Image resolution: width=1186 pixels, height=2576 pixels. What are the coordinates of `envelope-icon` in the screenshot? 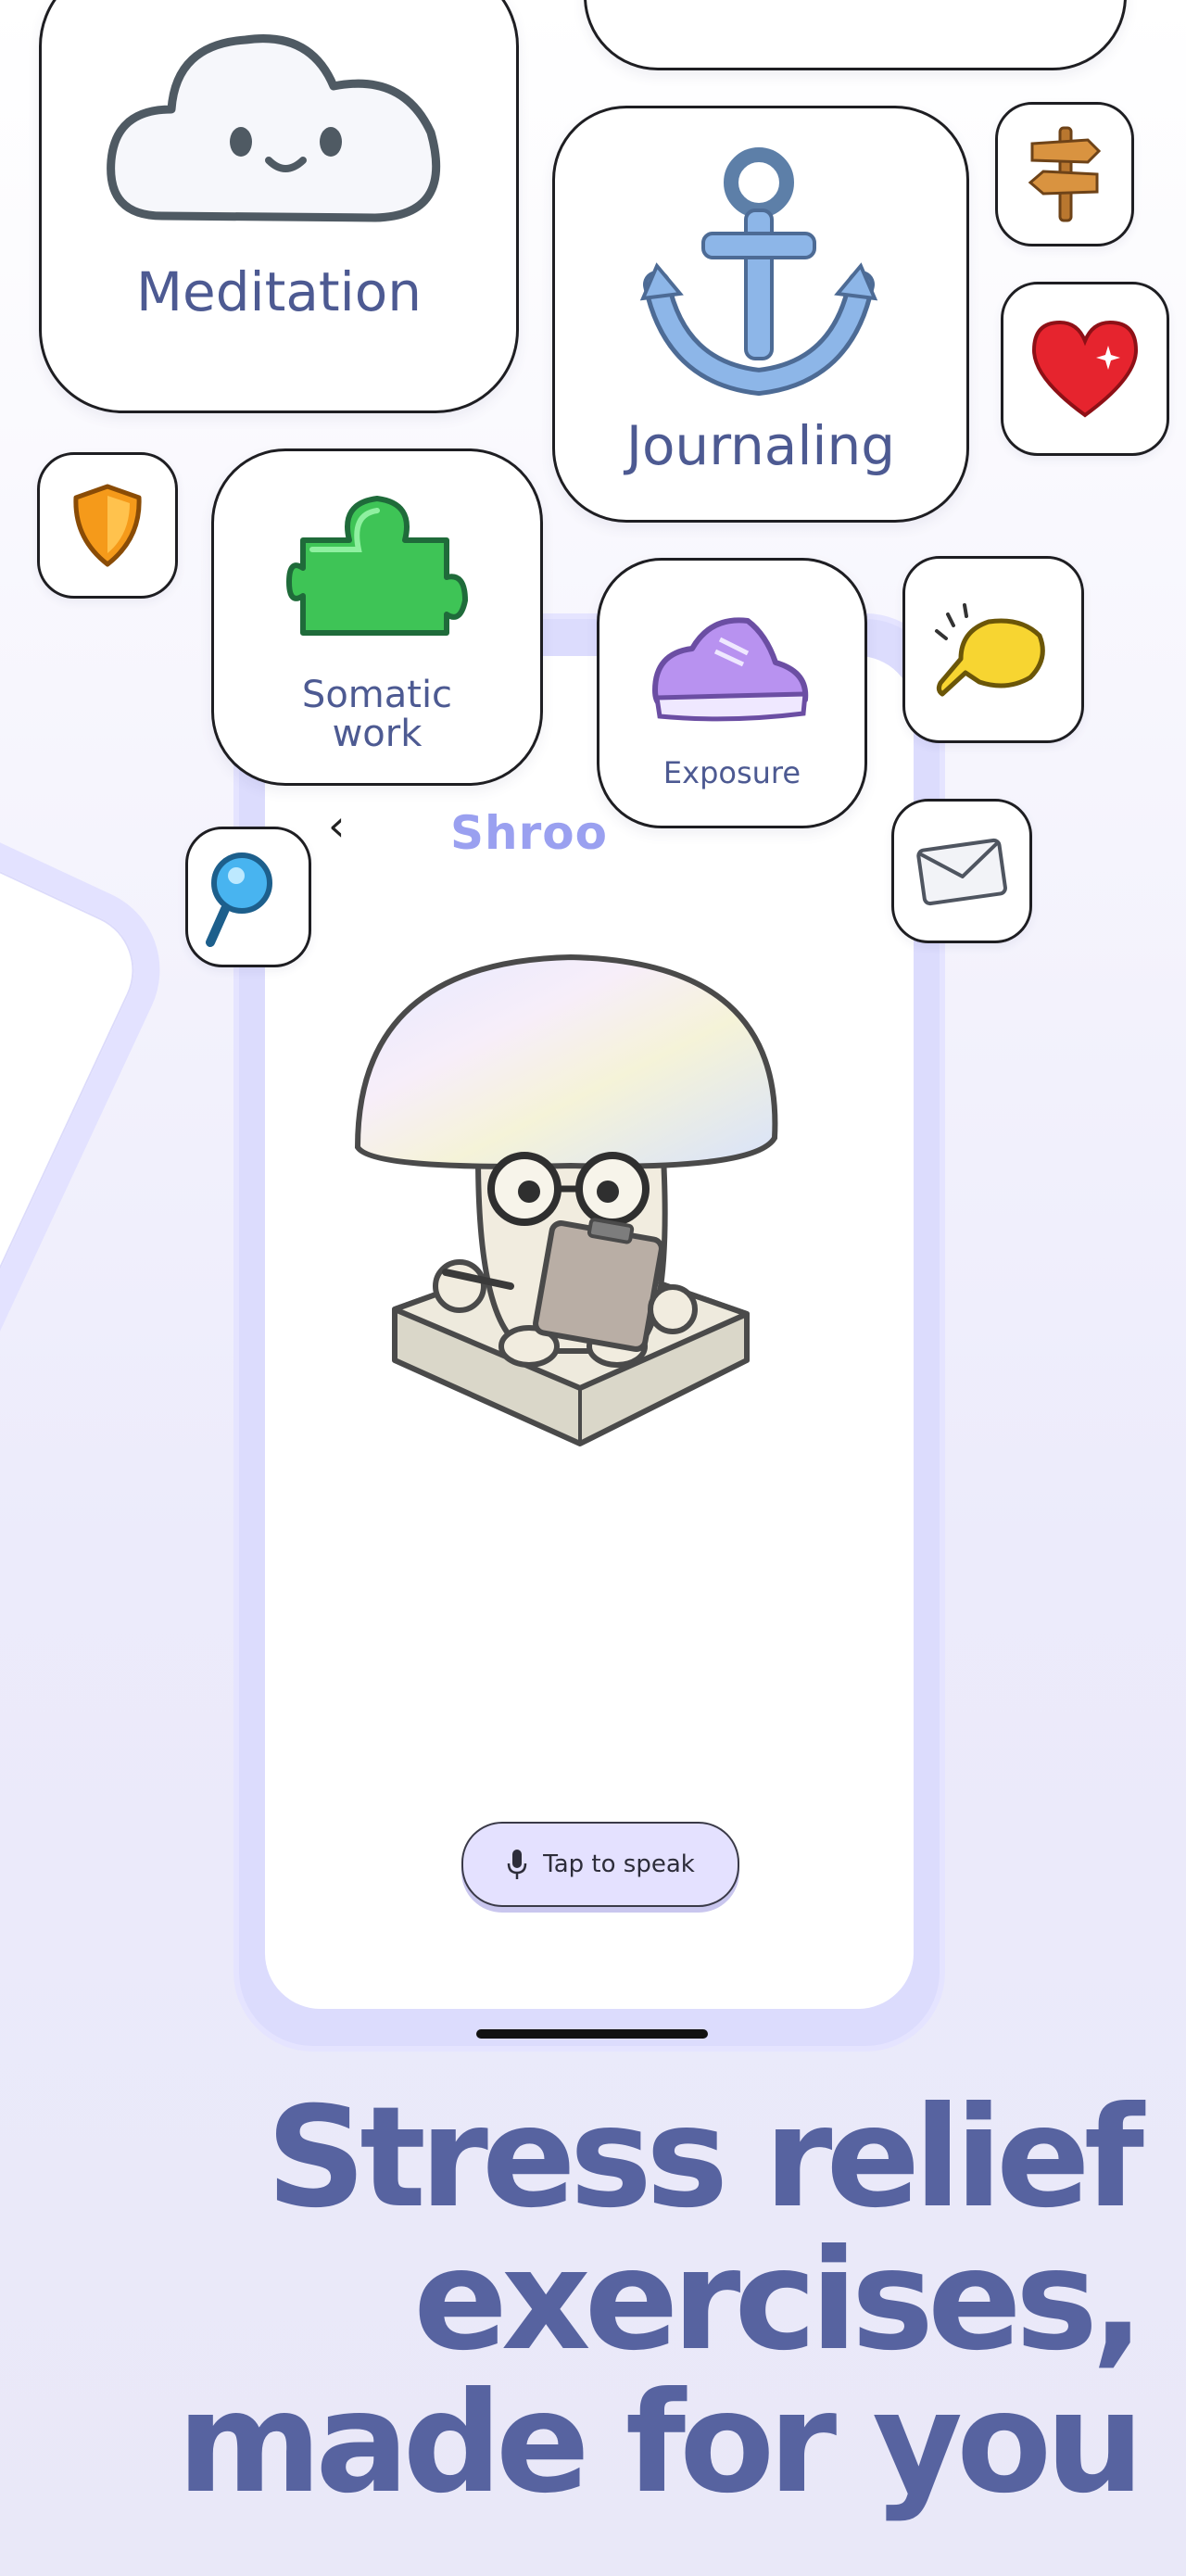 It's located at (961, 872).